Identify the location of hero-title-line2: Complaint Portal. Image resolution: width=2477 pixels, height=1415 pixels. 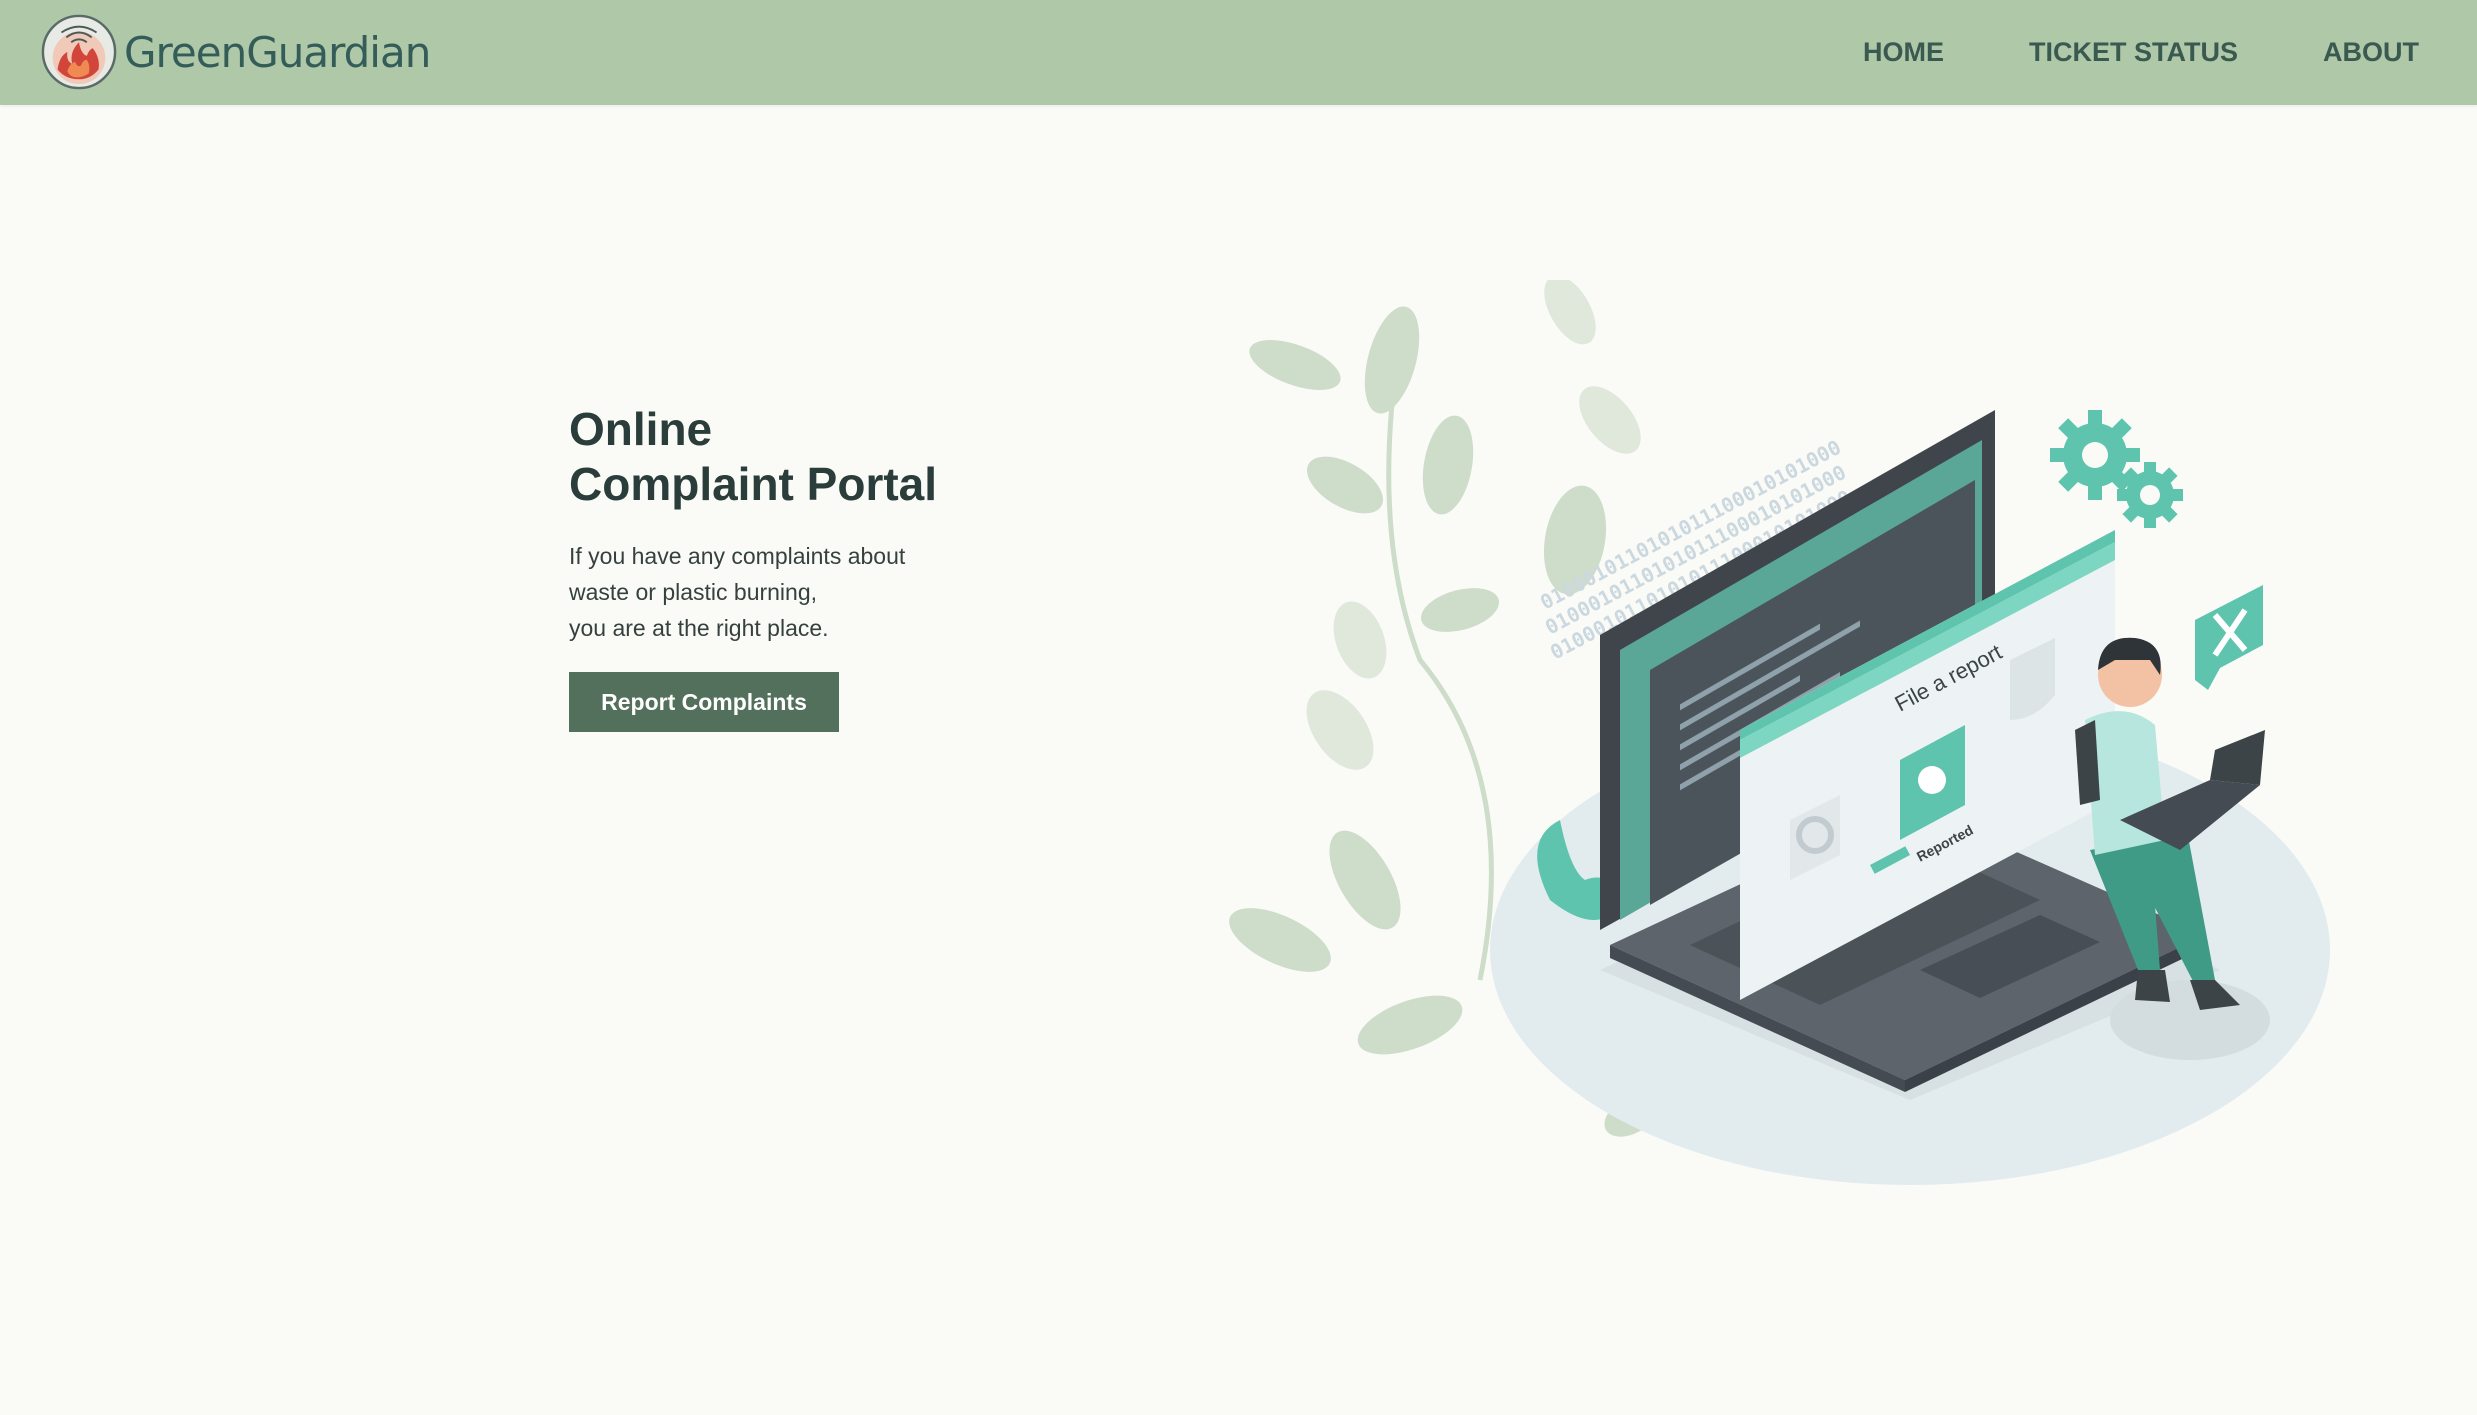
(753, 484).